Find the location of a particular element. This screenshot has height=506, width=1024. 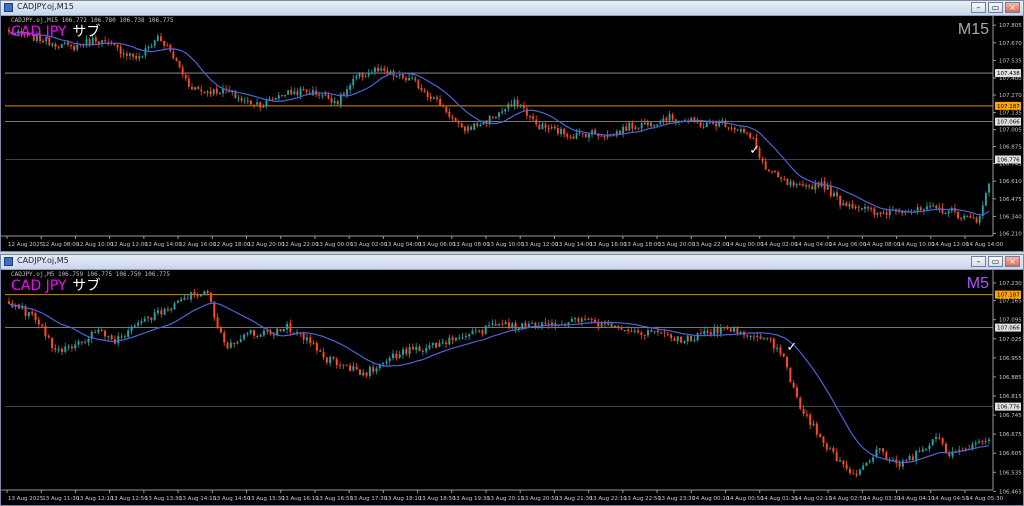

price-tick-label: 107.535 is located at coordinates (1010, 61).